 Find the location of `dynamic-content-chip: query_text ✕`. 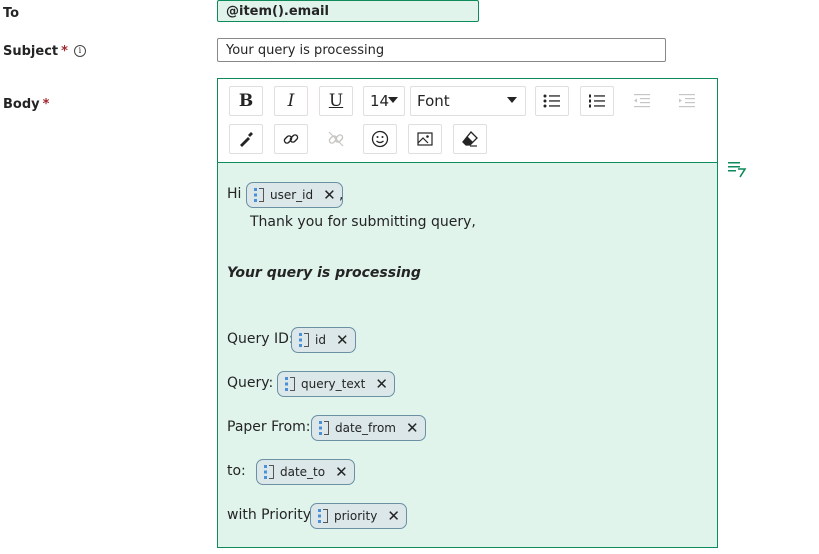

dynamic-content-chip: query_text ✕ is located at coordinates (336, 384).